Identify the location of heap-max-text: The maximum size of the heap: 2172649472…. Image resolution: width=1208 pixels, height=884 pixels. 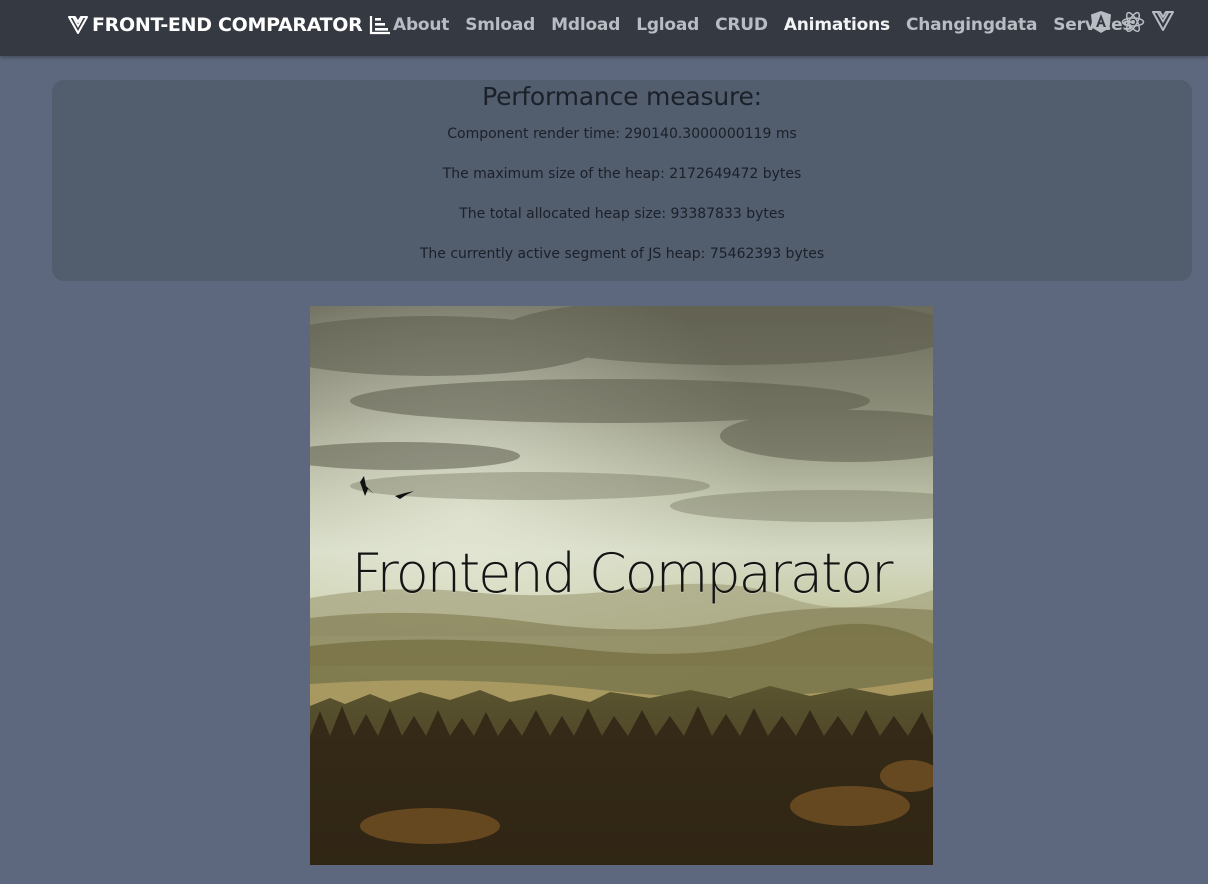
(622, 174).